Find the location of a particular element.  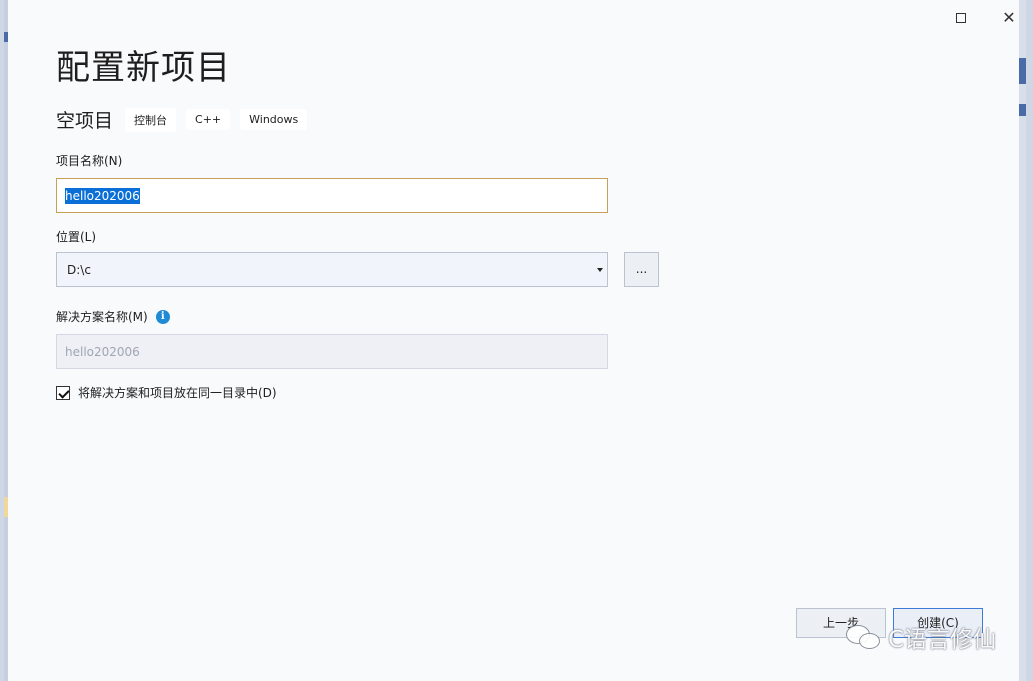

template-tag: Windows is located at coordinates (274, 119).